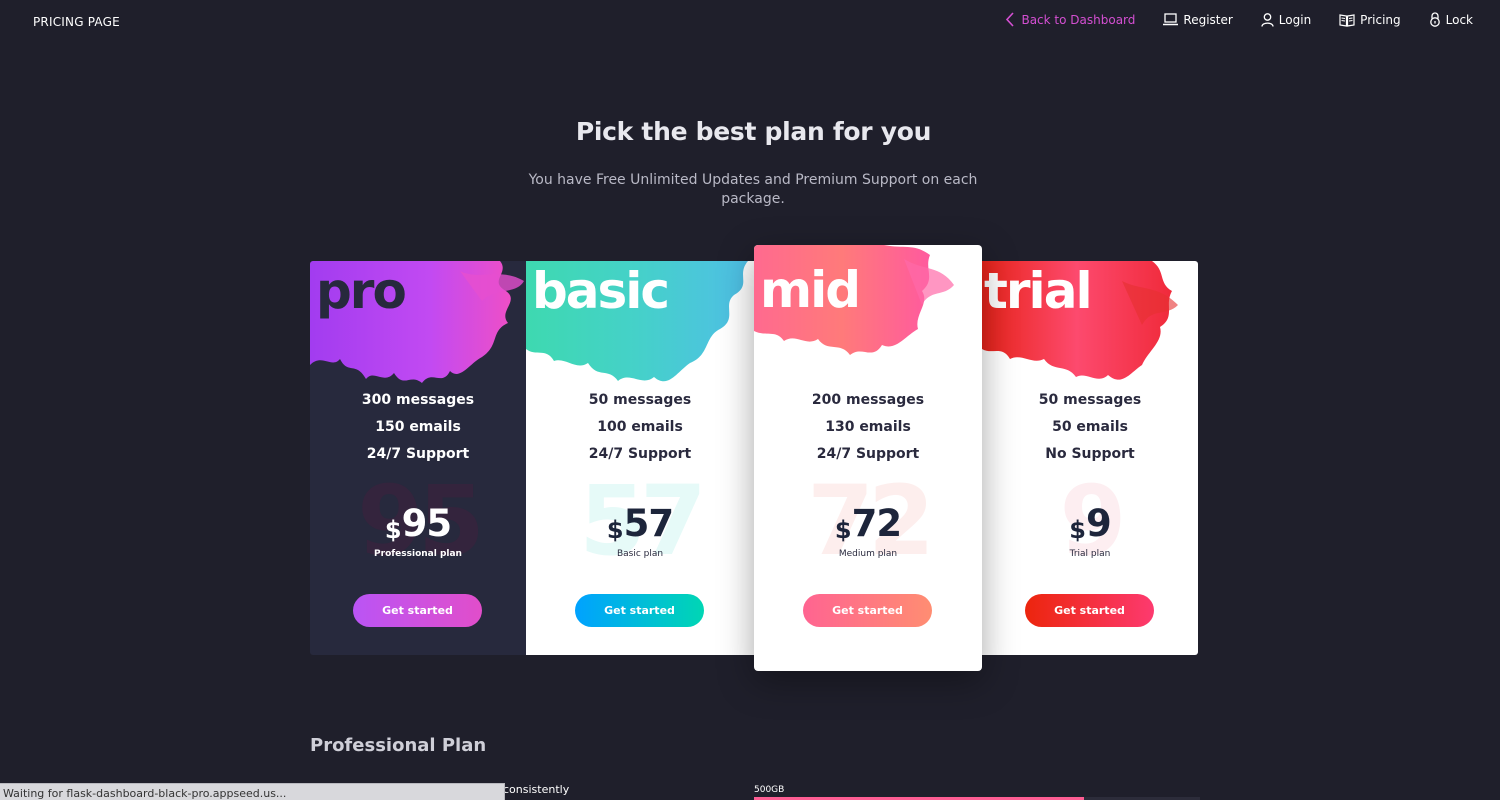  Describe the element at coordinates (640, 554) in the screenshot. I see `plan-description: Basic plan` at that location.